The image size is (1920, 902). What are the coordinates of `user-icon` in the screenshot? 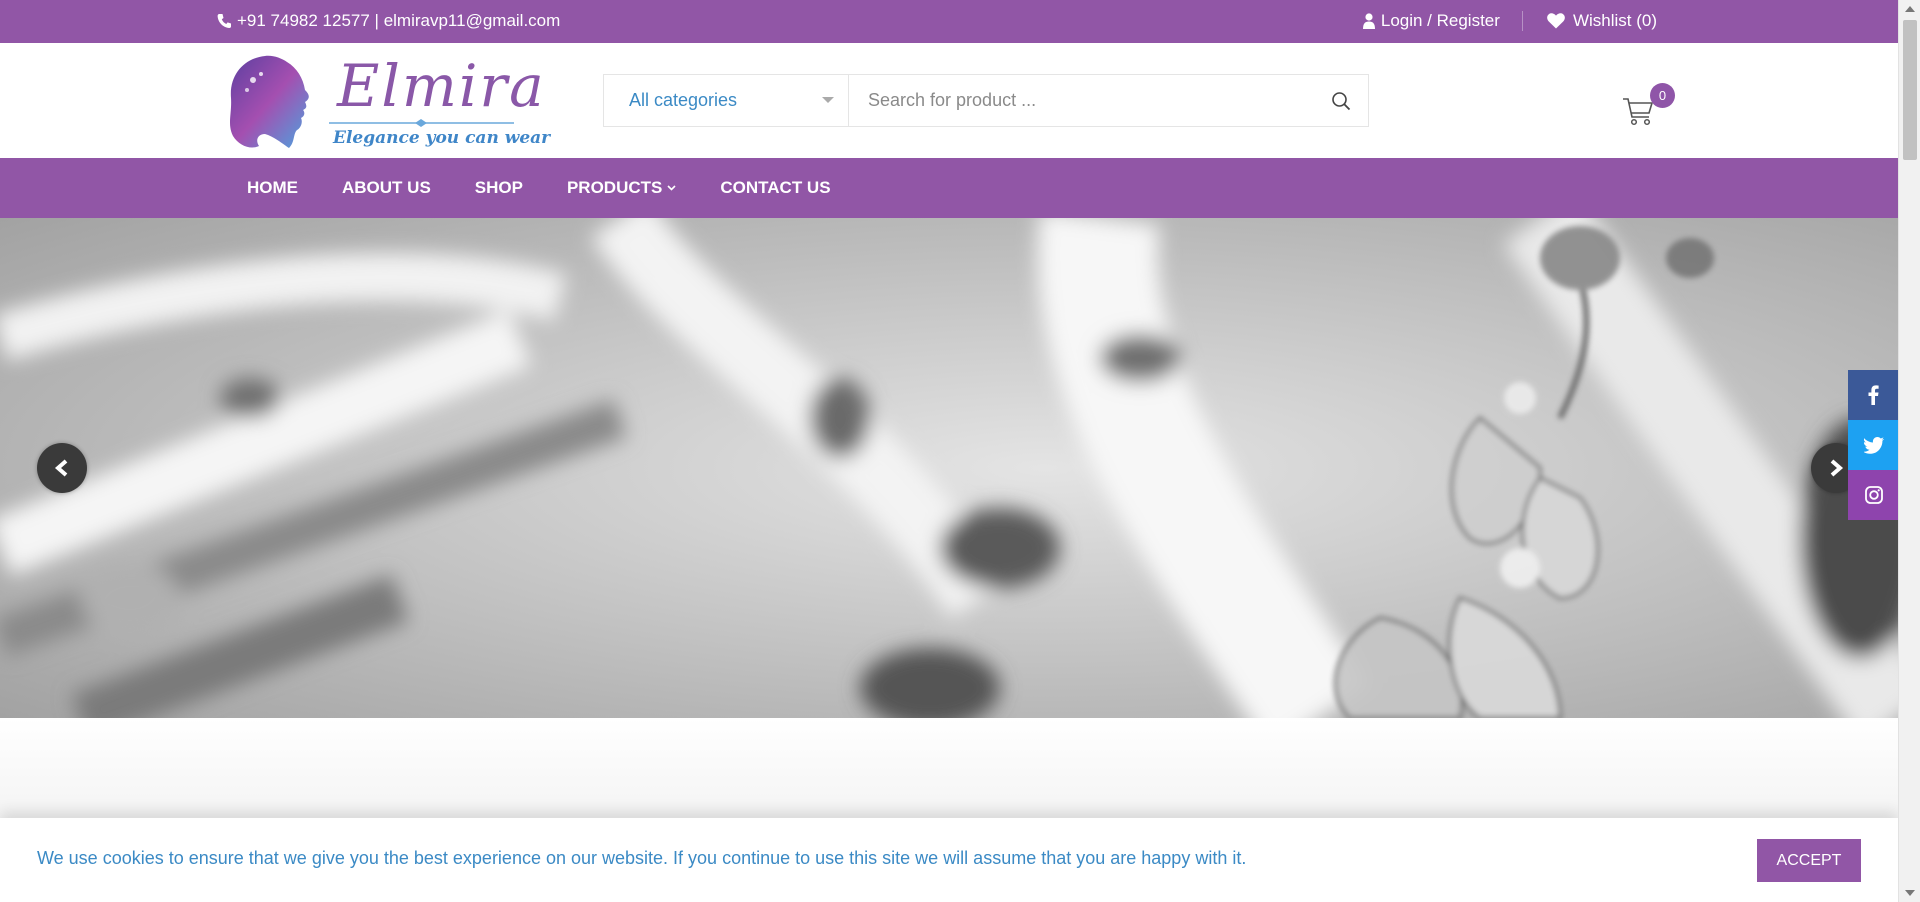 It's located at (1368, 21).